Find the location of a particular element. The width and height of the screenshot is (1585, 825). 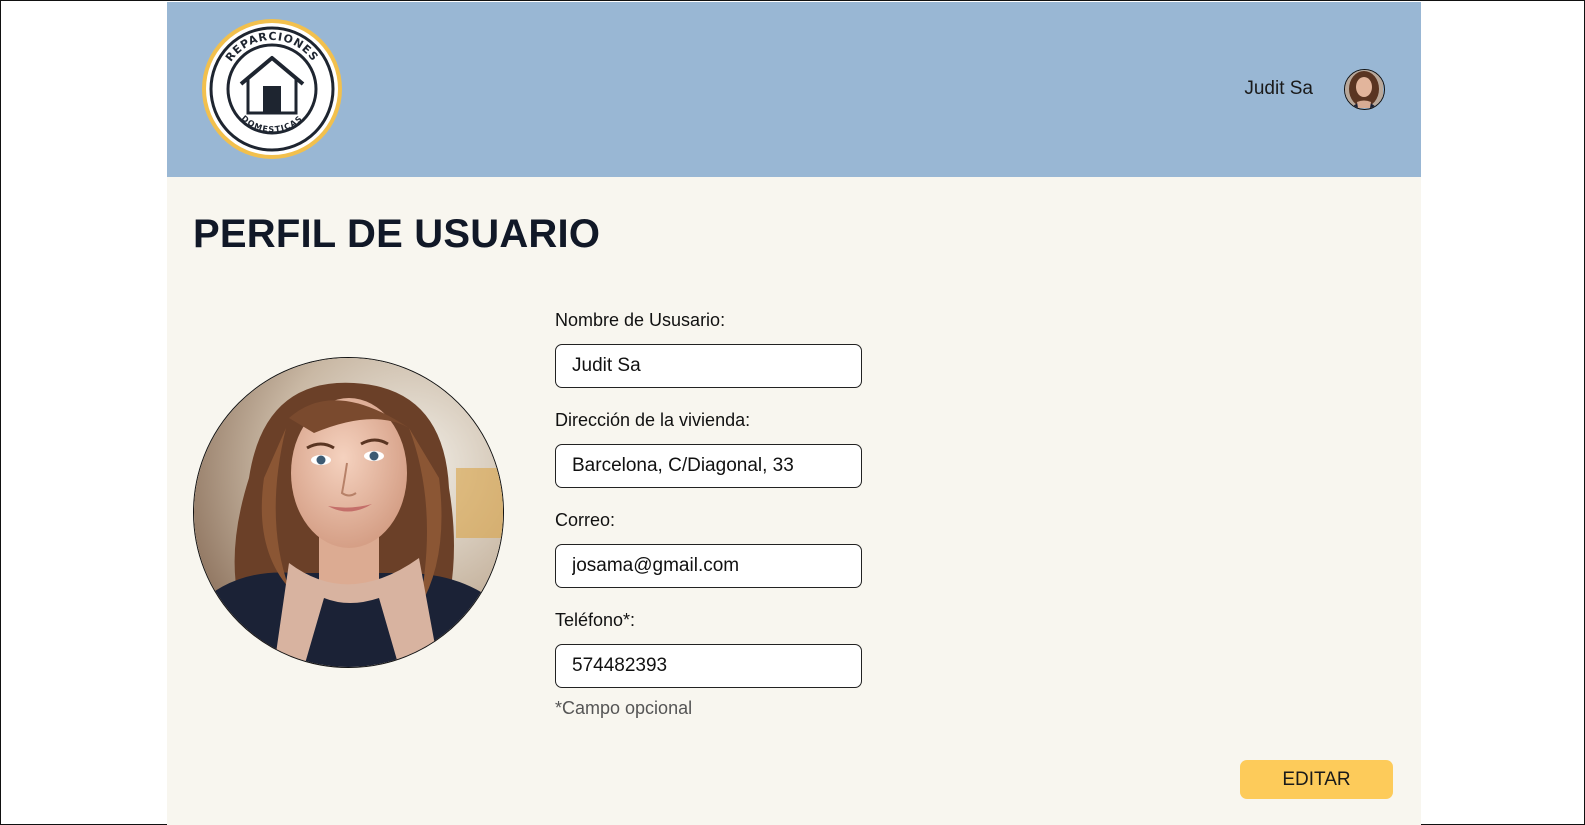

avatar-portrait-icon is located at coordinates (1364, 89).